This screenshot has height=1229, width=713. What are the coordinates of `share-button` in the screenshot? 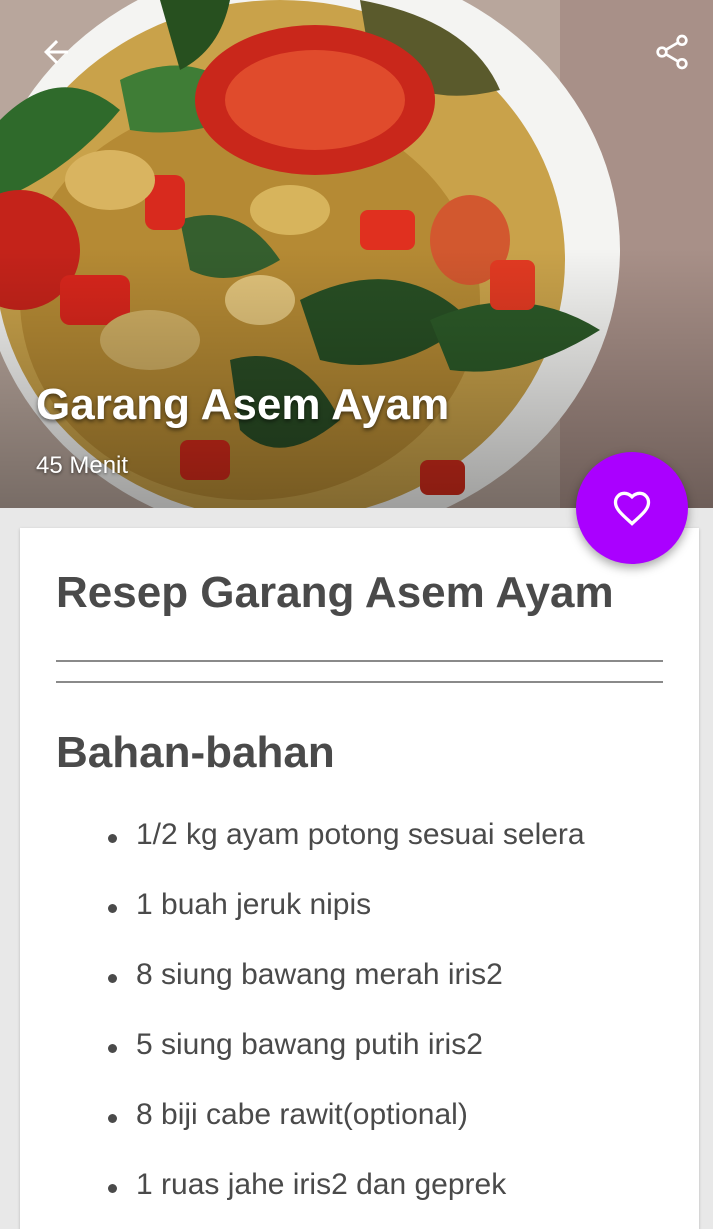 It's located at (672, 52).